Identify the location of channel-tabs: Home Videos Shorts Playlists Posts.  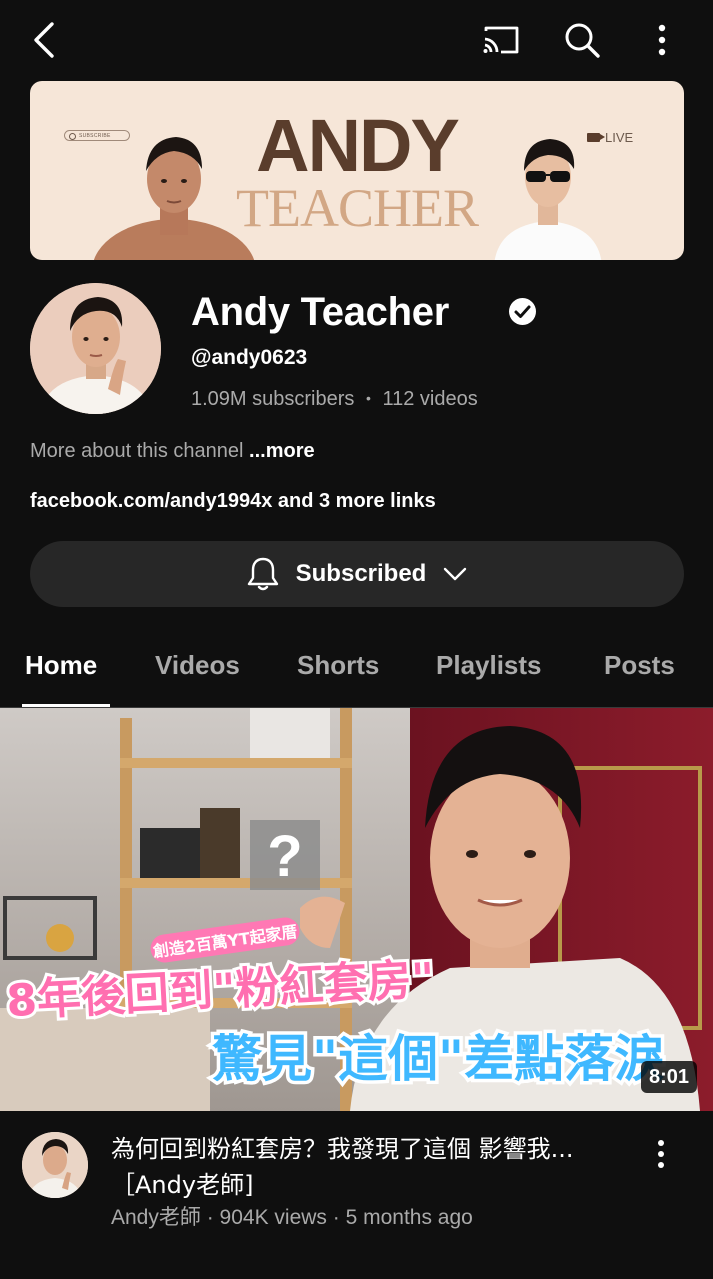
(356, 669).